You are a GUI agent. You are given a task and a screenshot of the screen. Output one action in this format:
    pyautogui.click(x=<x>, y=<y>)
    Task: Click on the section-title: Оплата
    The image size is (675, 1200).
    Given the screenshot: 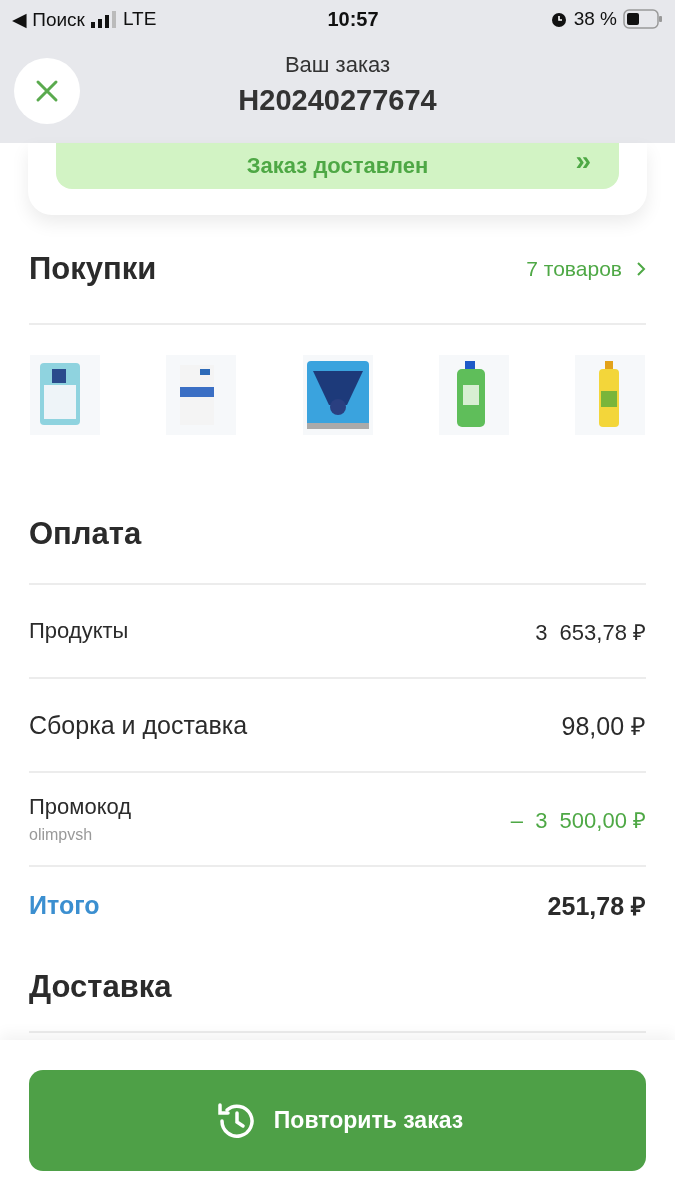 What is the action you would take?
    pyautogui.click(x=85, y=533)
    